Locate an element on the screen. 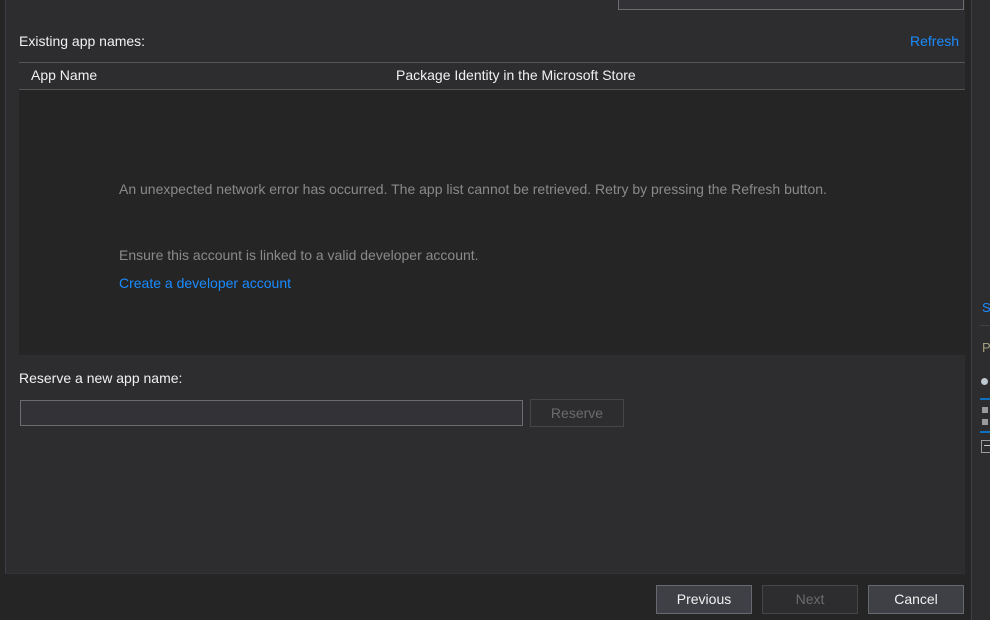 The height and width of the screenshot is (620, 990). previous-button: Previous is located at coordinates (704, 599).